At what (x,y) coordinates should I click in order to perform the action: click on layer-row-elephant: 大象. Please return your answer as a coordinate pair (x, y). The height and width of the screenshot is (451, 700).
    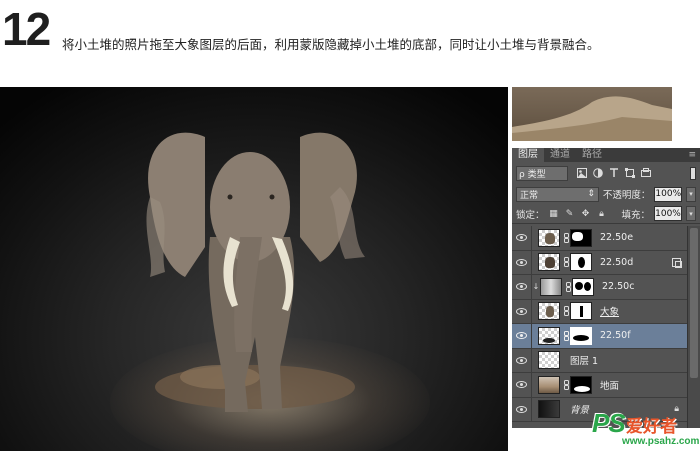
    Looking at the image, I should click on (599, 311).